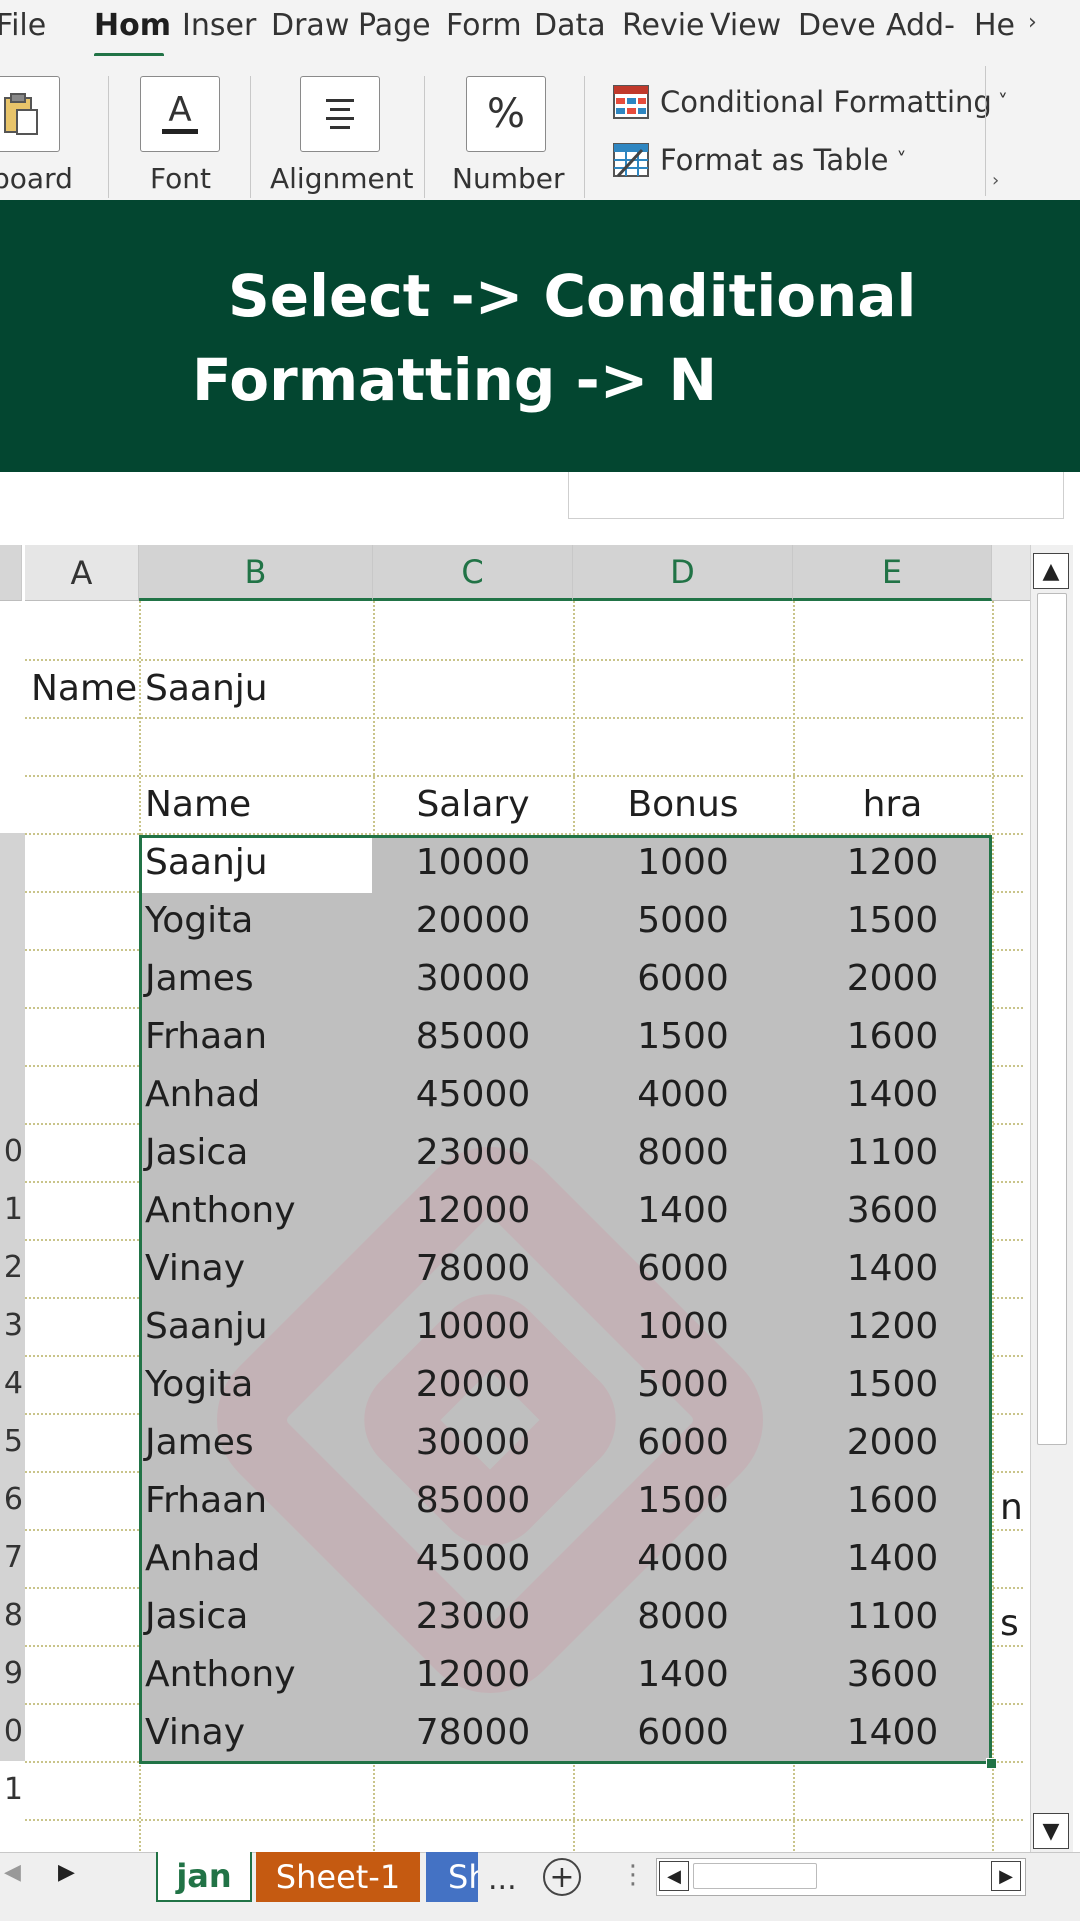 This screenshot has height=1921, width=1080. I want to click on vertical-scrollbar: ▲ ▼, so click(1051, 1200).